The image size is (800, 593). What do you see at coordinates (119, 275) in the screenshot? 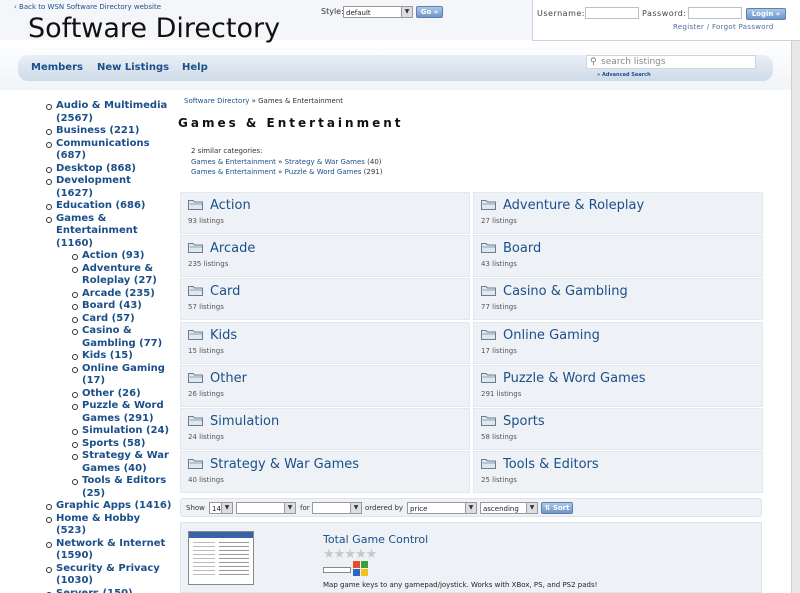
I see `sidebar-subcategory: Adventure & Roleplay (27)` at bounding box center [119, 275].